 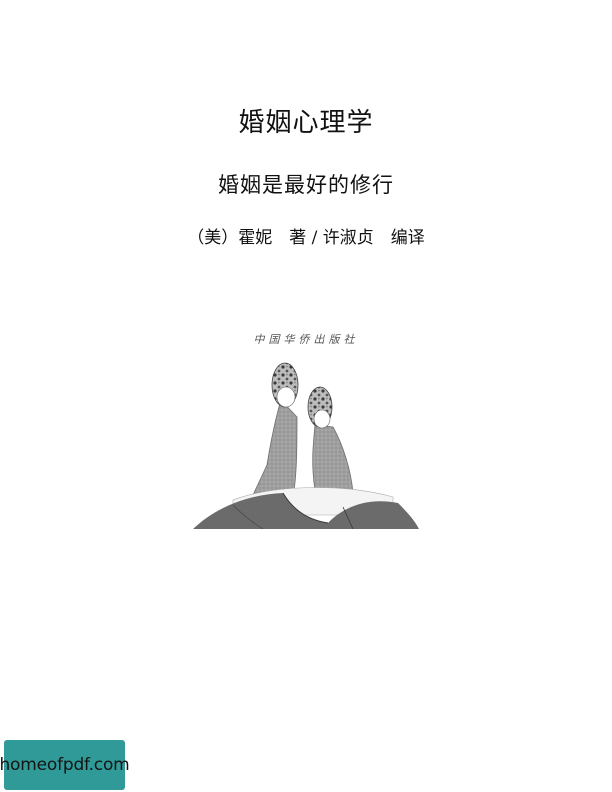 I want to click on watermark-text: homeofpdf.com, so click(x=65, y=765).